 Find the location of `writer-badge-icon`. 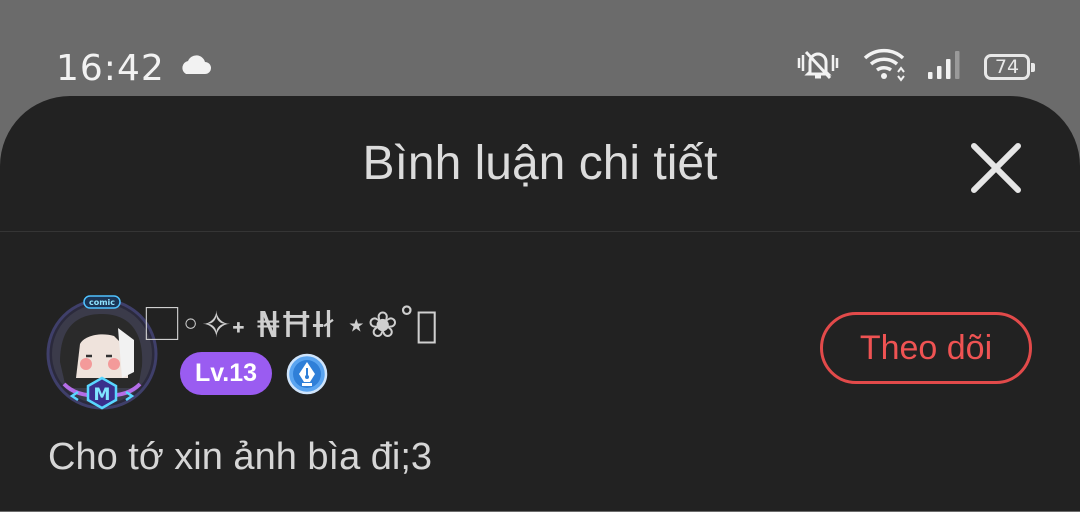

writer-badge-icon is located at coordinates (307, 376).